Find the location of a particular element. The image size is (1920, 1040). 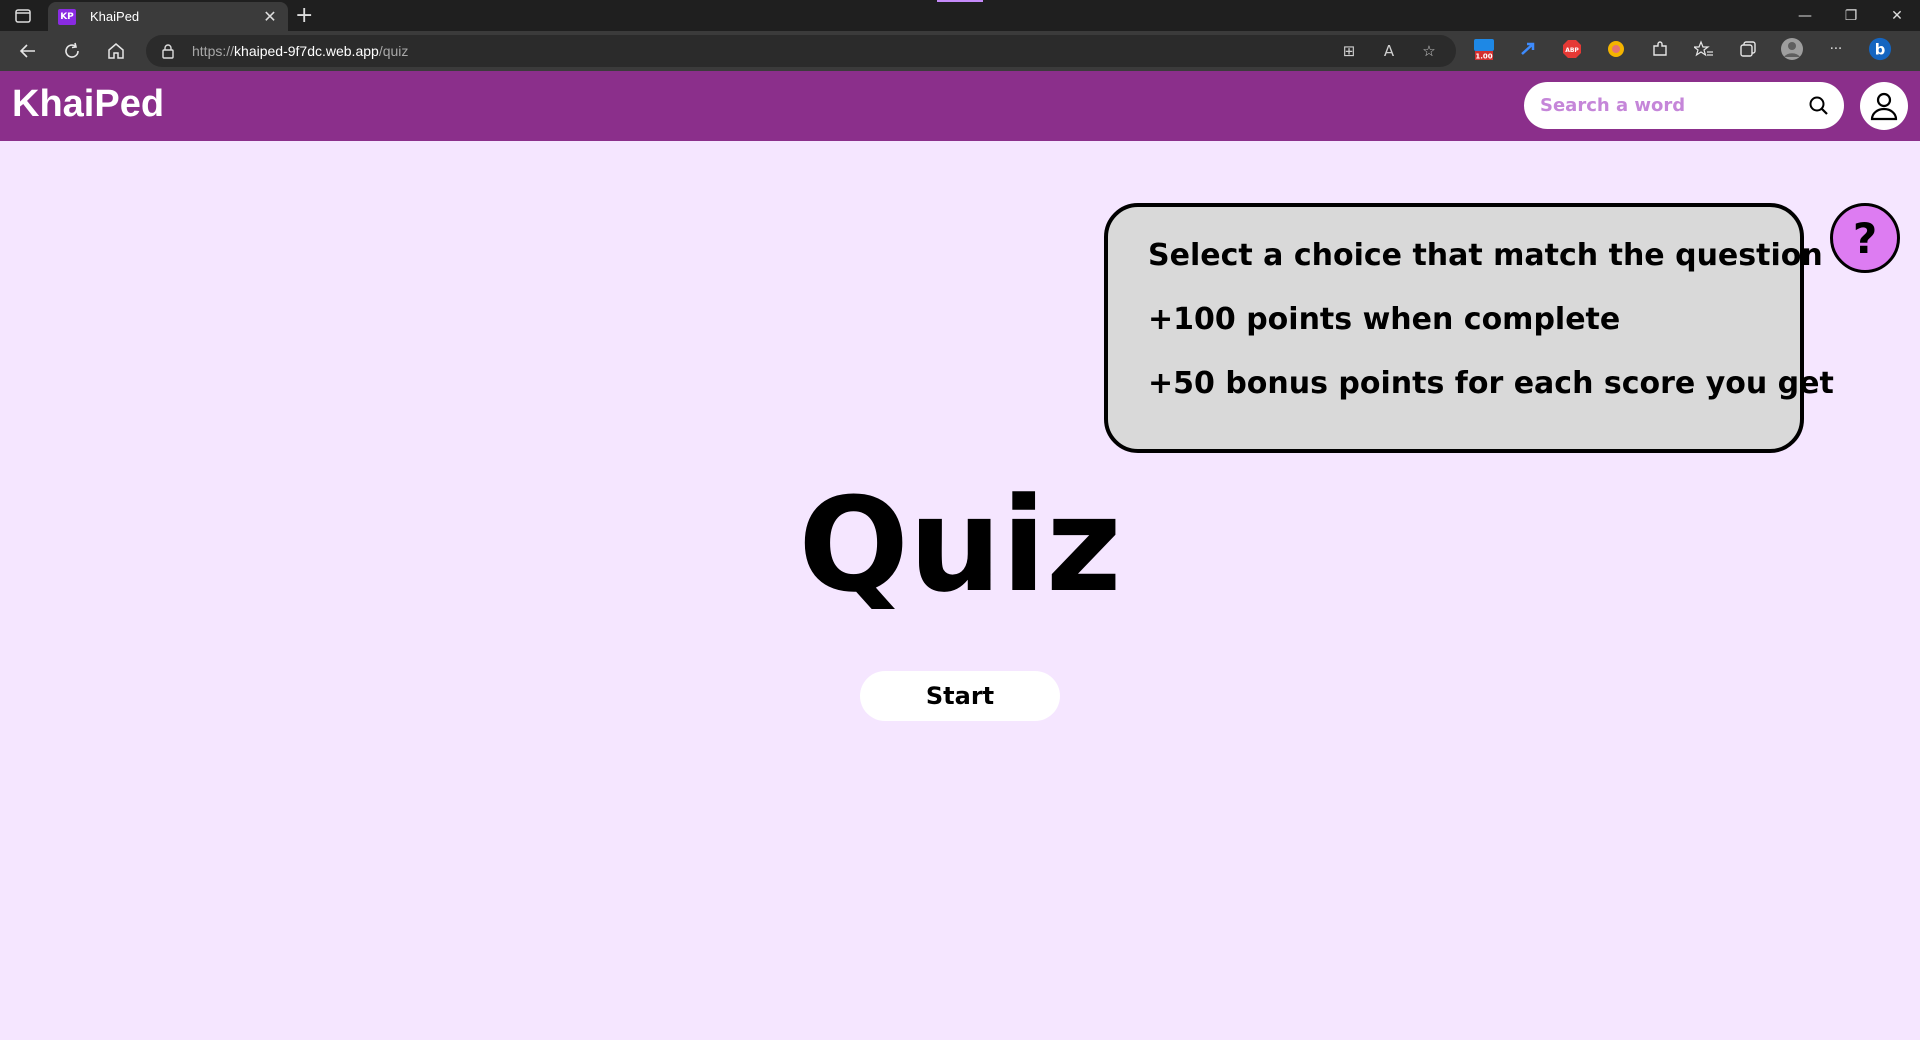

restore-icon: ❐ is located at coordinates (1851, 15).